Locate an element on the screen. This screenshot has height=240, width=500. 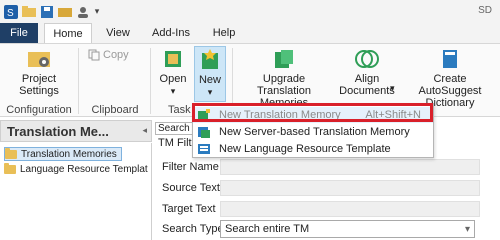
menu-item-new-server-based-translation-memory: New Server-based Translation Memory is located at coordinates (313, 132).